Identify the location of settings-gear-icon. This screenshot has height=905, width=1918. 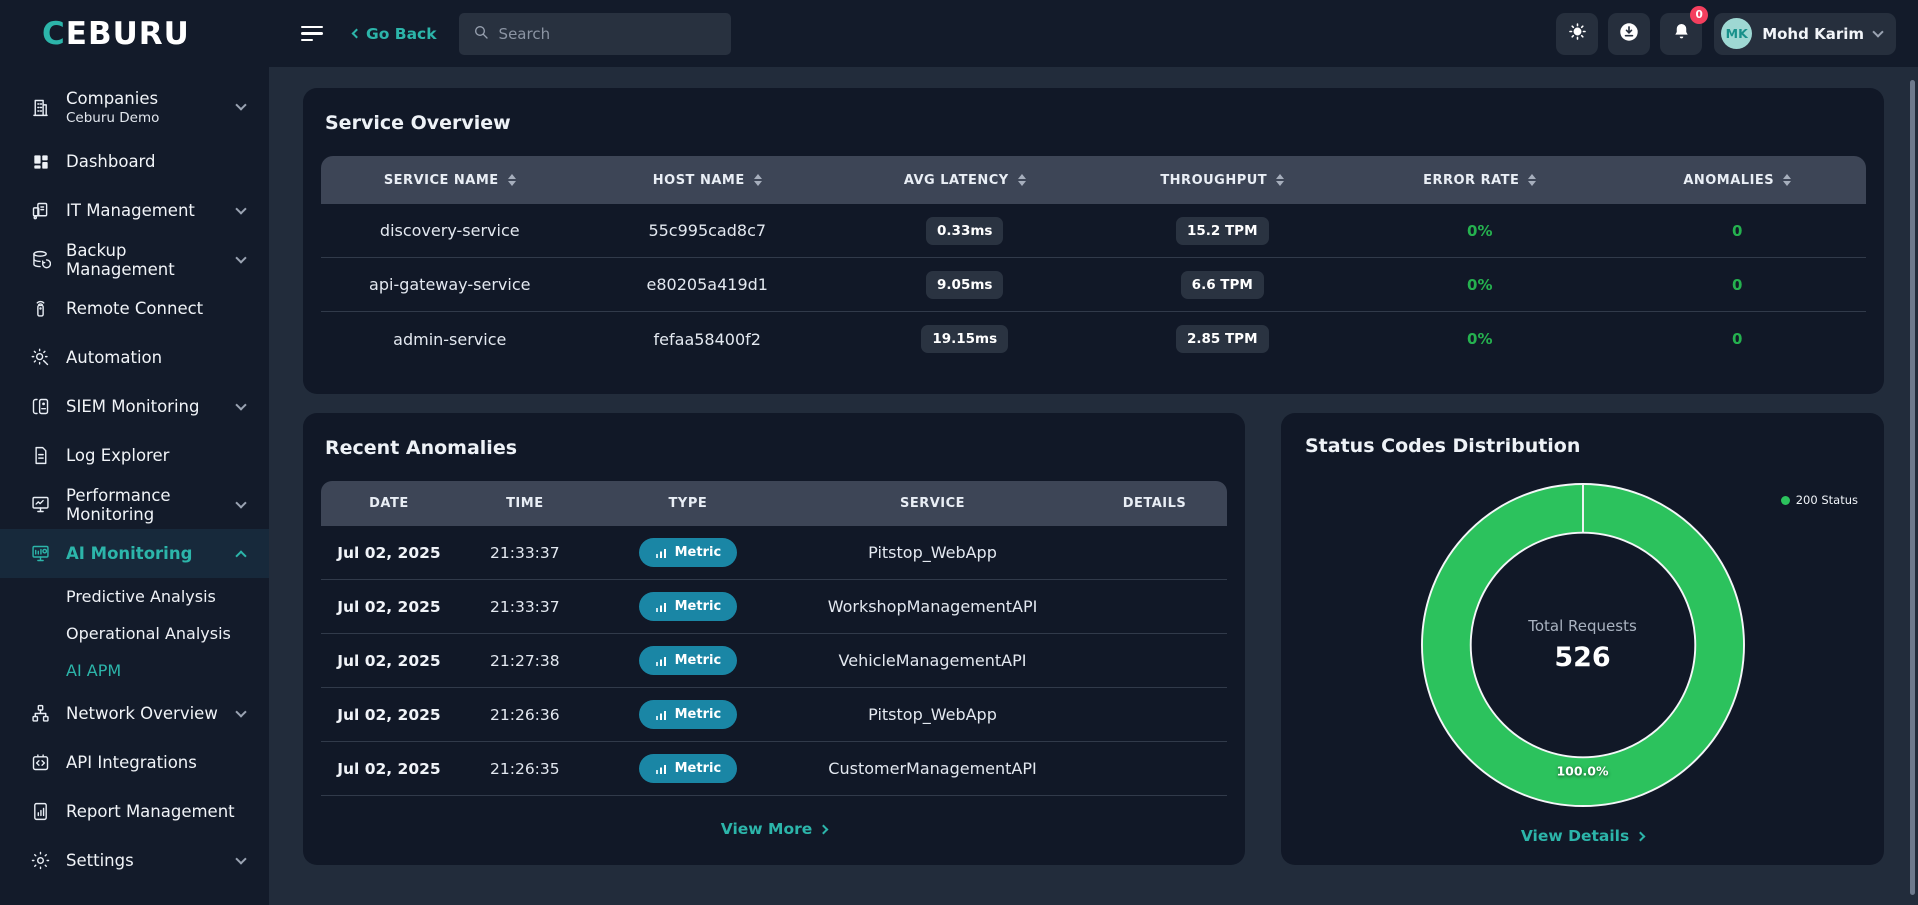
(40, 860).